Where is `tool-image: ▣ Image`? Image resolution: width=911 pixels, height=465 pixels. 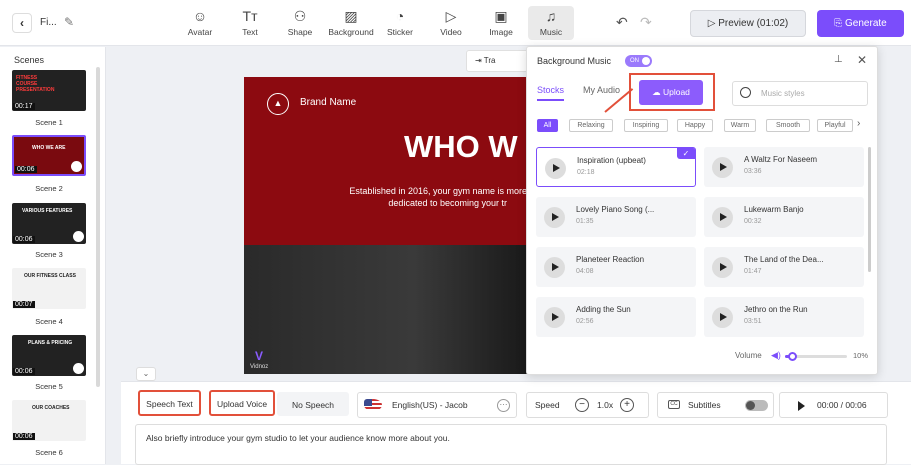 tool-image: ▣ Image is located at coordinates (501, 22).